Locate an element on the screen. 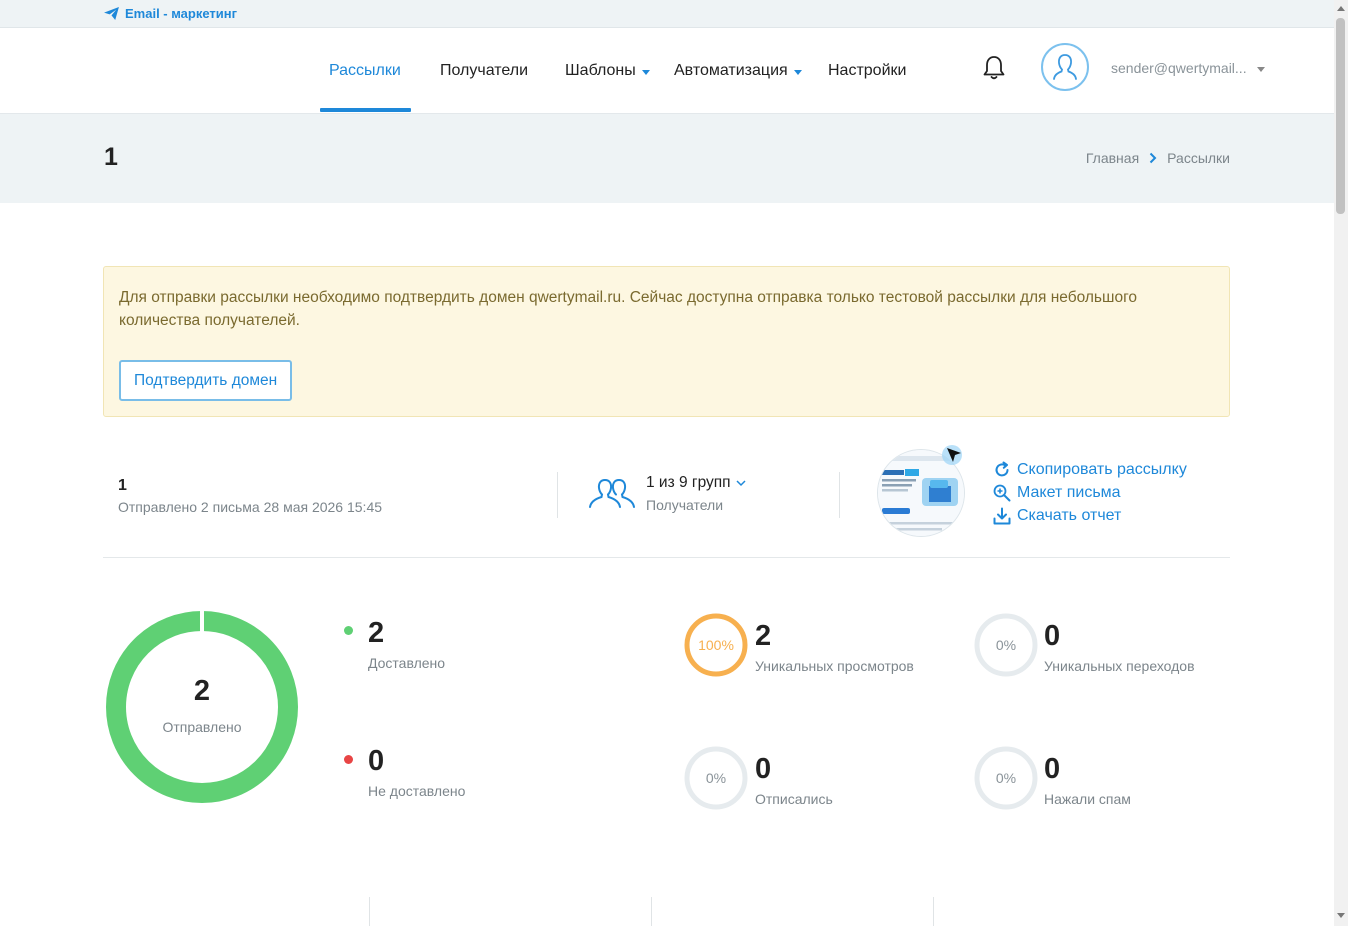 This screenshot has height=926, width=1348. nav-recipients-label: Получатели is located at coordinates (484, 70).